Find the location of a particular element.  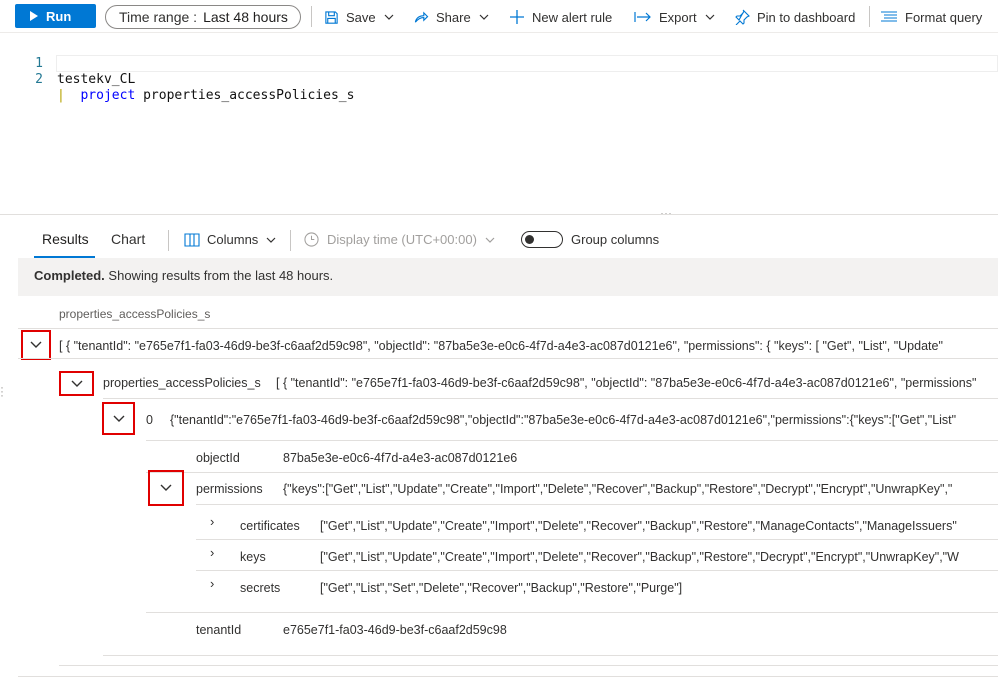

keyword: project is located at coordinates (108, 95).